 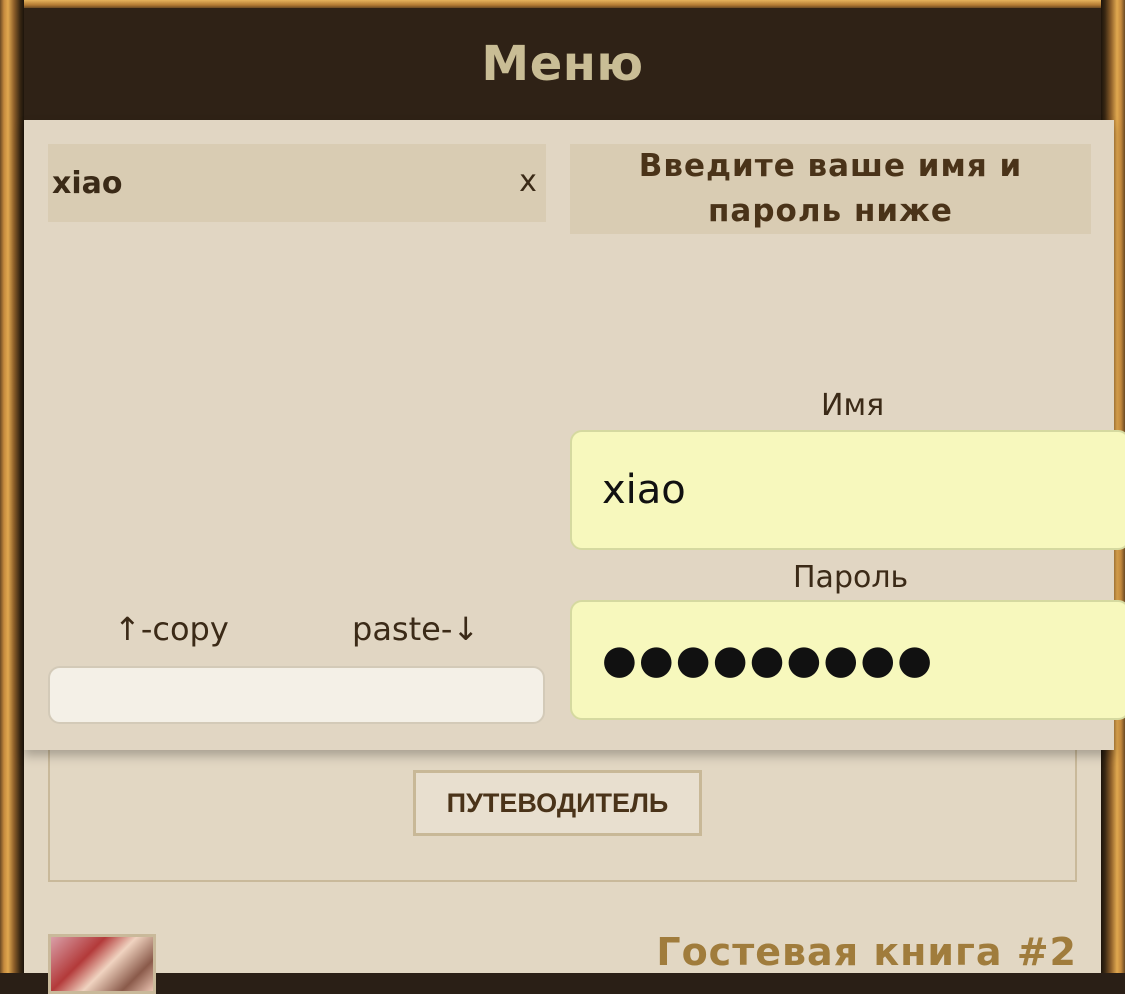 What do you see at coordinates (102, 964) in the screenshot?
I see `guestbook-avatar` at bounding box center [102, 964].